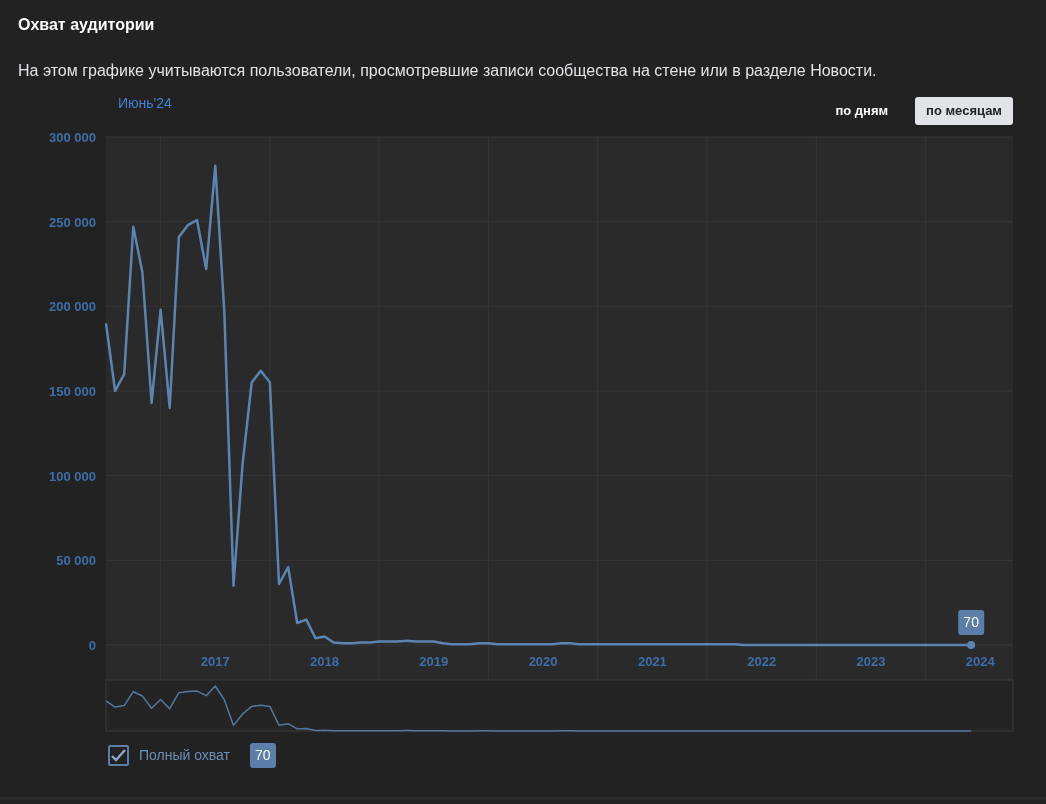 This screenshot has width=1046, height=804. What do you see at coordinates (871, 661) in the screenshot?
I see `axis-tick-label: 2023` at bounding box center [871, 661].